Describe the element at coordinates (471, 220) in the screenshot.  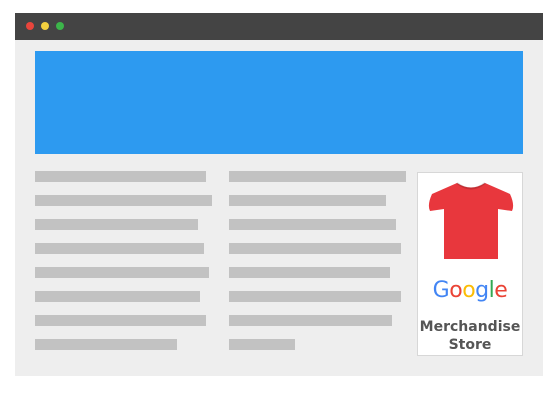
I see `tshirt-icon` at that location.